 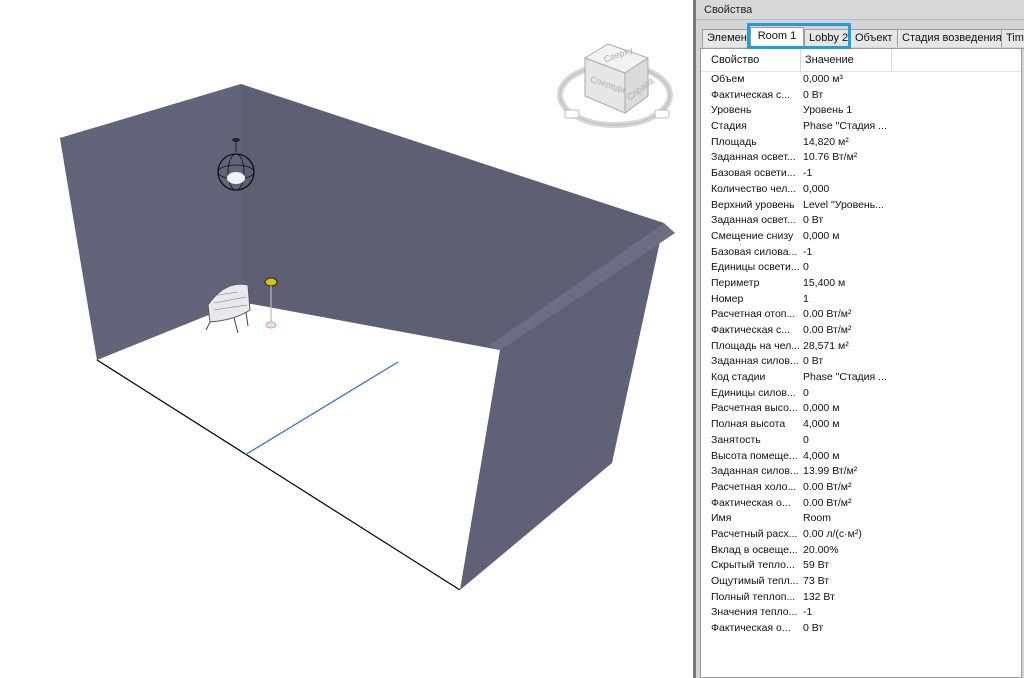 I want to click on property-row: Полная высота 4,000 м, so click(x=861, y=426).